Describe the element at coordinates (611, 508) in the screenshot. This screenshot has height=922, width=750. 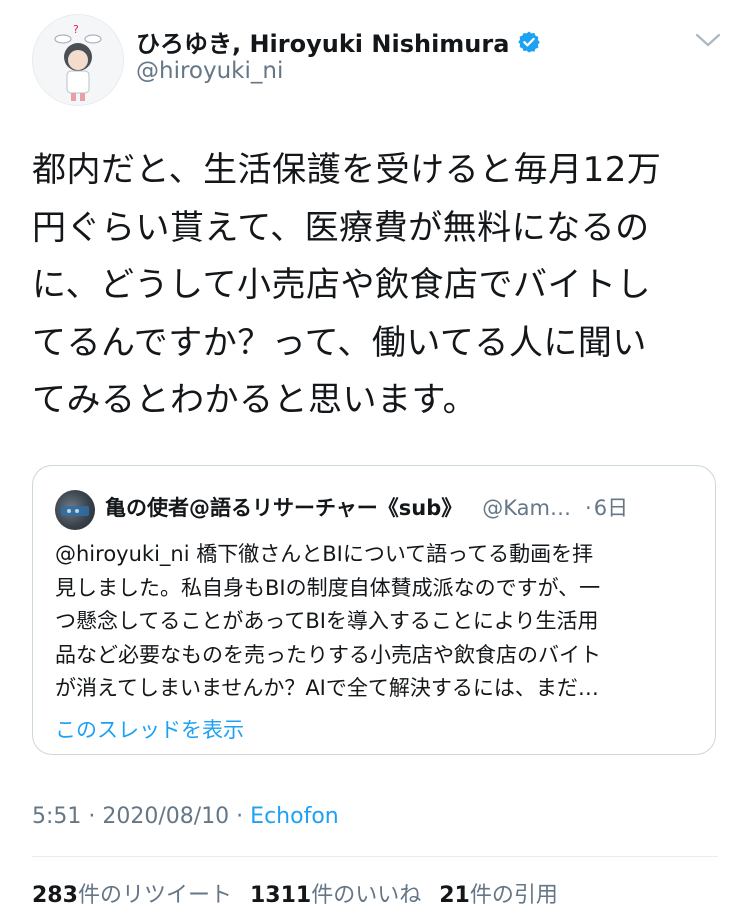
I see `quoted-timestamp: 6日` at that location.